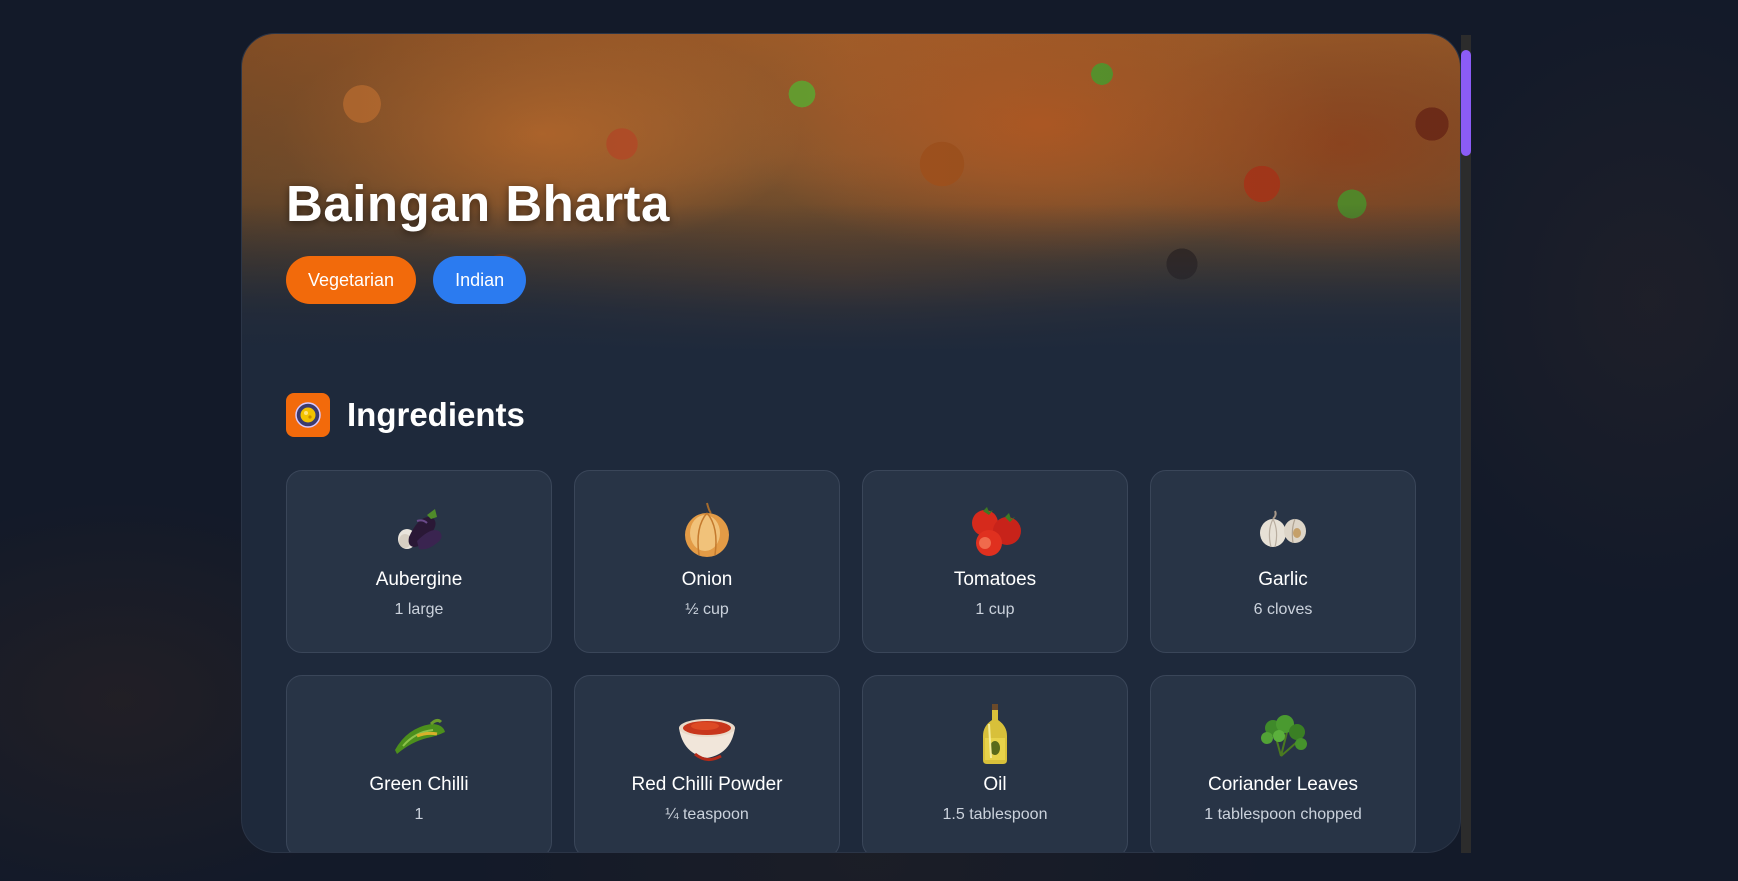 This screenshot has height=881, width=1738. Describe the element at coordinates (707, 529) in the screenshot. I see `onion-icon` at that location.